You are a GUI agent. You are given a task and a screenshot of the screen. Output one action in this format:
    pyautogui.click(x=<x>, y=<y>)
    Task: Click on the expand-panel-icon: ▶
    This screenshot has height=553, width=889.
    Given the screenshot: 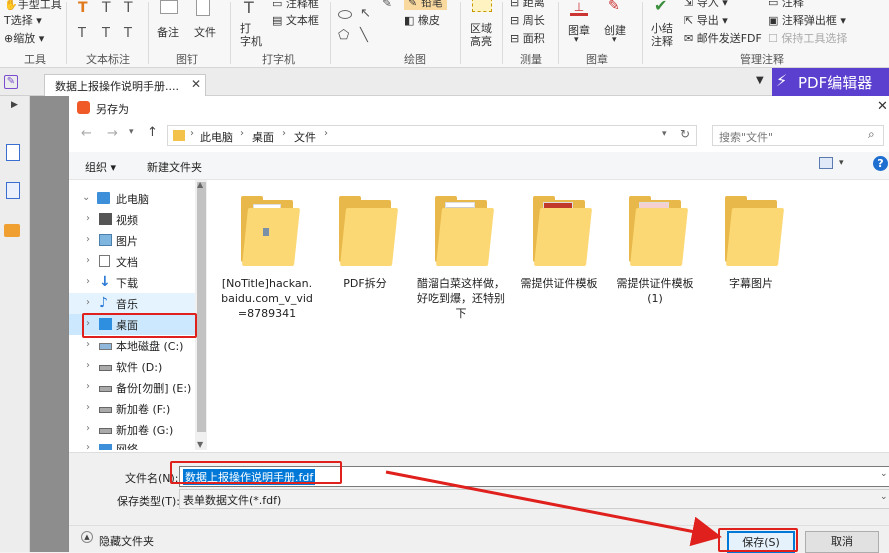 What is the action you would take?
    pyautogui.click(x=14, y=105)
    